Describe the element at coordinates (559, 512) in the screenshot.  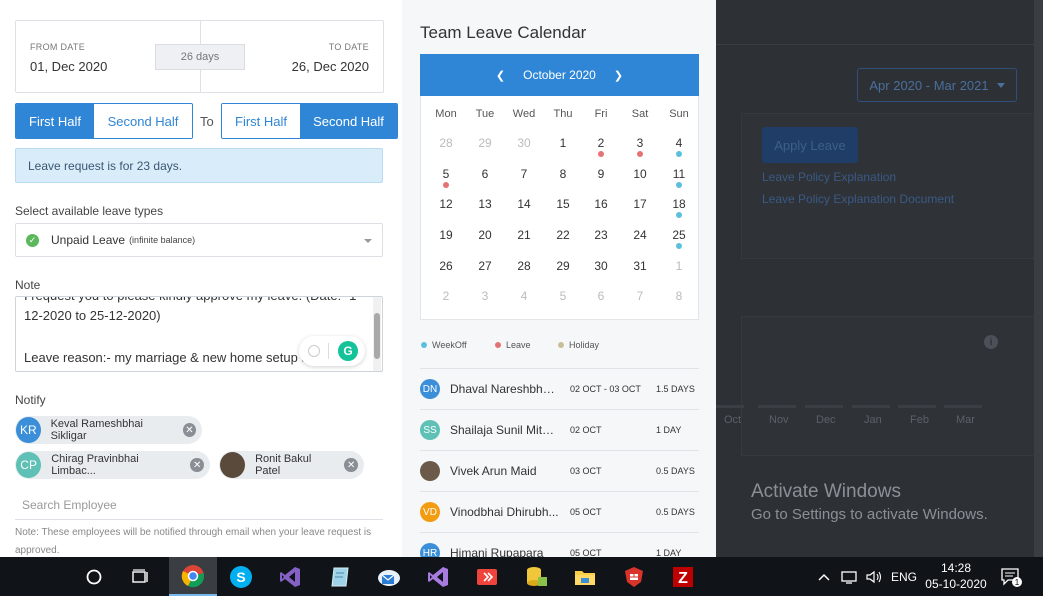
I see `leave-list-item: VD Vinodbhai Dhirubh... 05 OCT 0.5 DAYS` at that location.